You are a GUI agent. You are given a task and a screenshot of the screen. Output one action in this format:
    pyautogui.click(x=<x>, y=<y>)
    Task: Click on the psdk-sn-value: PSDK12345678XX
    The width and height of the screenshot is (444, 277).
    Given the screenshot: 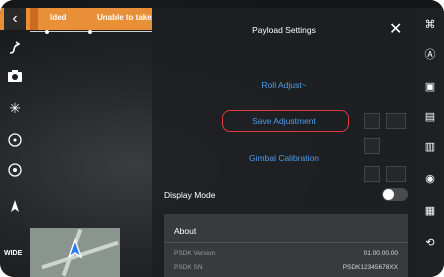 What is the action you would take?
    pyautogui.click(x=370, y=267)
    